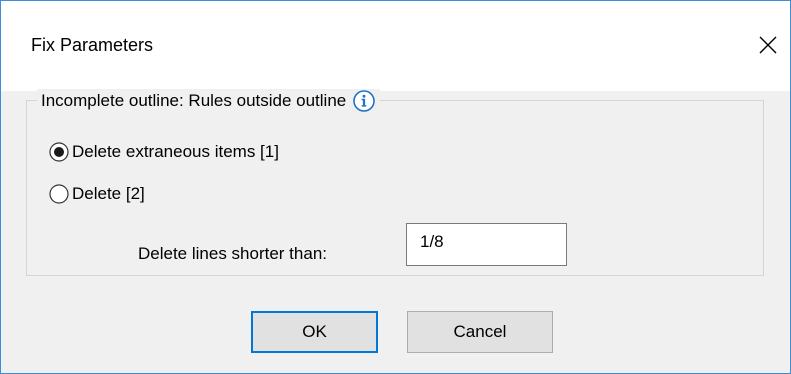 The width and height of the screenshot is (791, 374). What do you see at coordinates (92, 45) in the screenshot?
I see `dialog-title: Fix Parameters` at bounding box center [92, 45].